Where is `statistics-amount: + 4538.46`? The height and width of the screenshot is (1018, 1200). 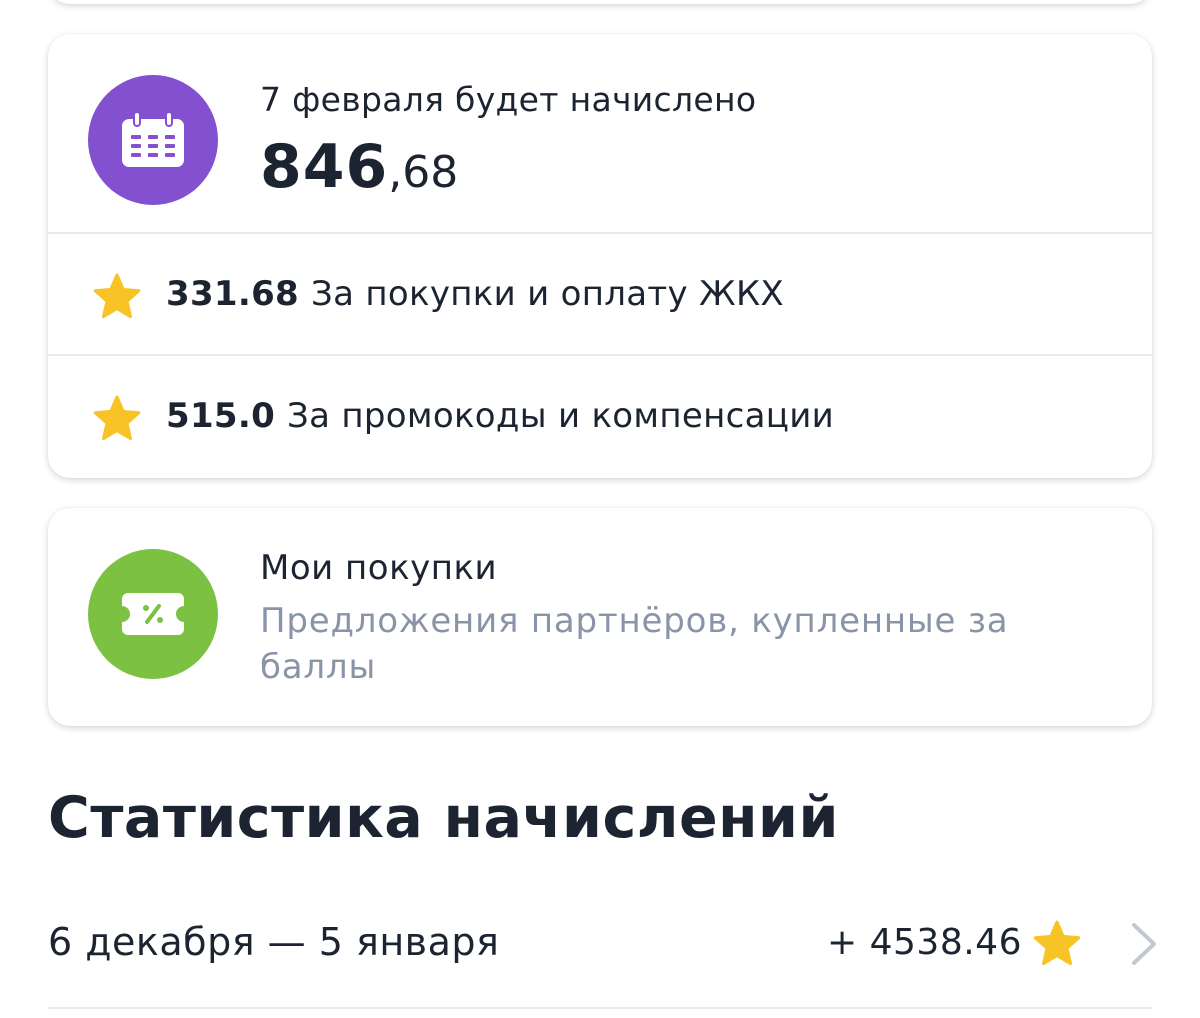
statistics-amount: + 4538.46 is located at coordinates (924, 942).